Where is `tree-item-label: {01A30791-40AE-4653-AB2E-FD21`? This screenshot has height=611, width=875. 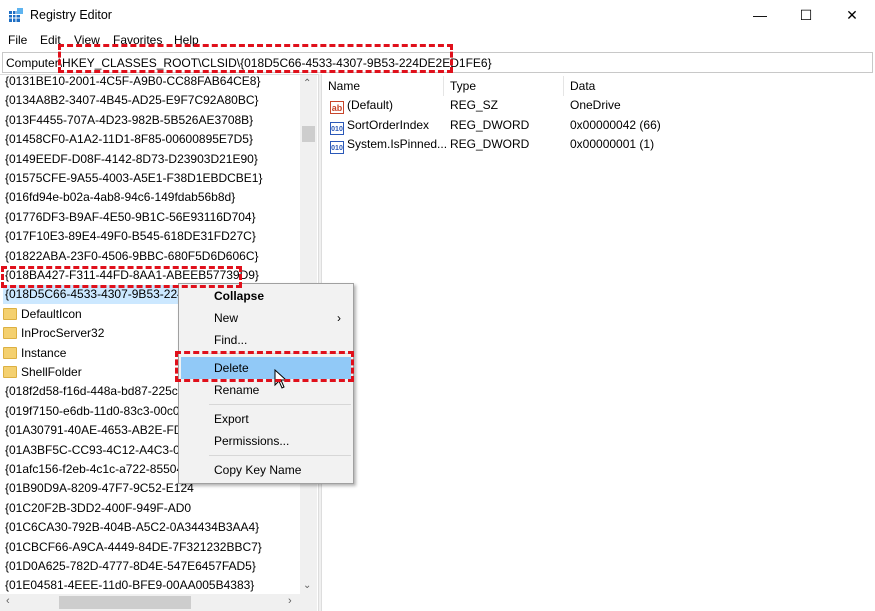 tree-item-label: {01A30791-40AE-4653-AB2E-FD21 is located at coordinates (100, 430).